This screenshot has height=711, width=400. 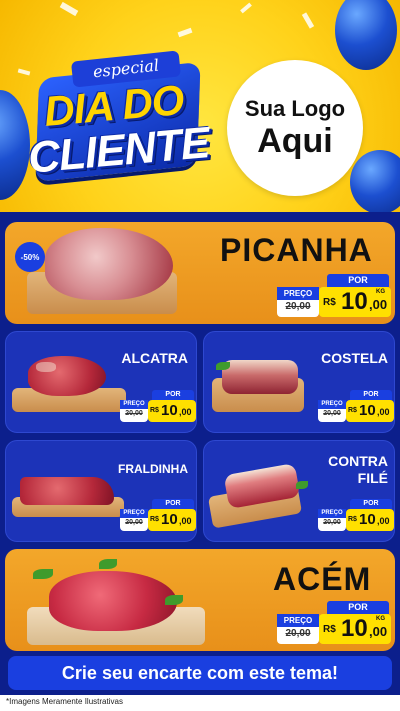 What do you see at coordinates (101, 382) in the screenshot?
I see `product-card-alcatra: ALCATRA POR PREÇO 20,00 R$ 10 ,00` at bounding box center [101, 382].